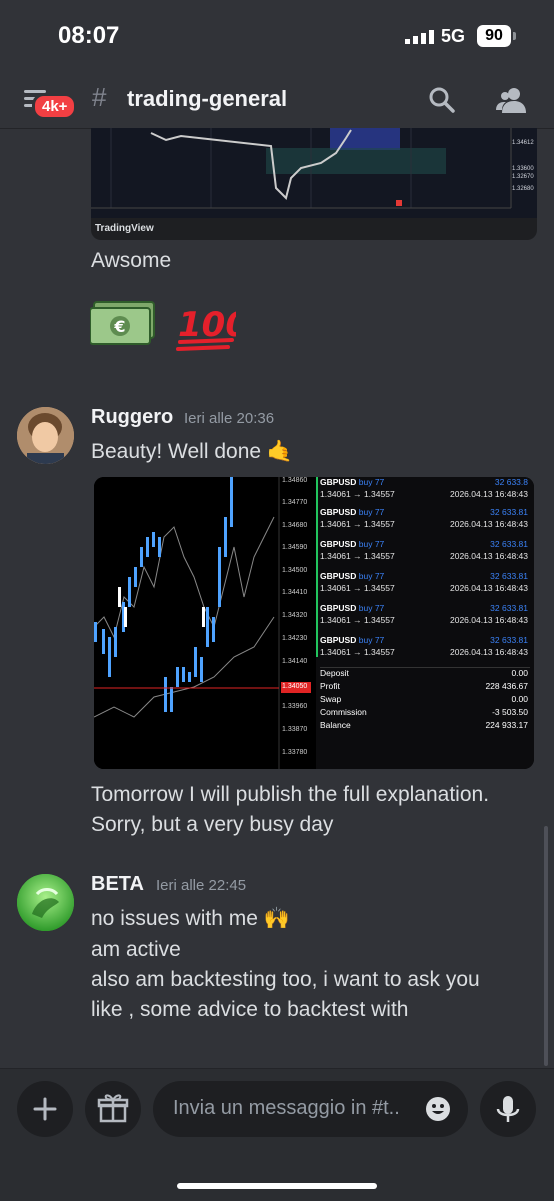 The height and width of the screenshot is (1201, 554). I want to click on status-time: 08:07, so click(89, 35).